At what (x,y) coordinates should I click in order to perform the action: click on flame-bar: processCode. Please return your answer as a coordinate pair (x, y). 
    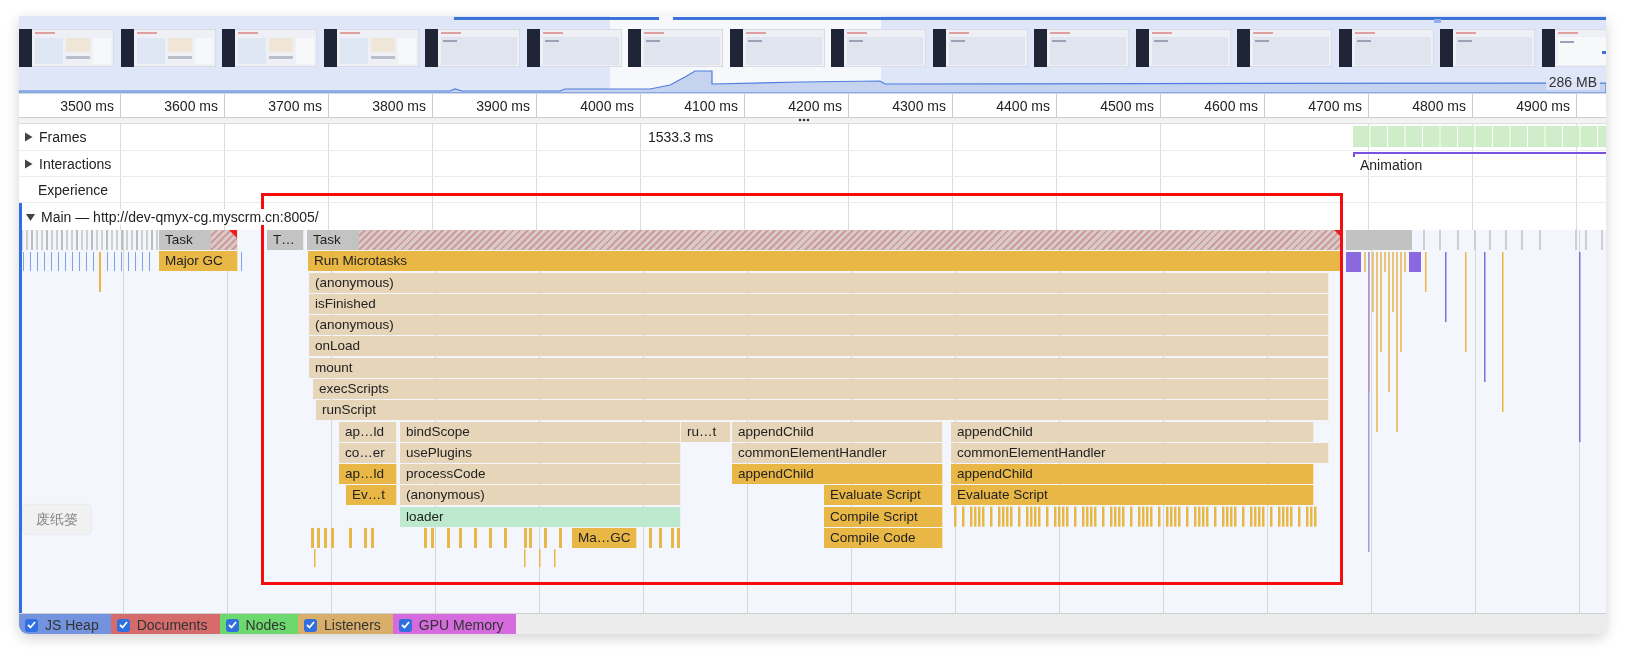
    Looking at the image, I should click on (540, 474).